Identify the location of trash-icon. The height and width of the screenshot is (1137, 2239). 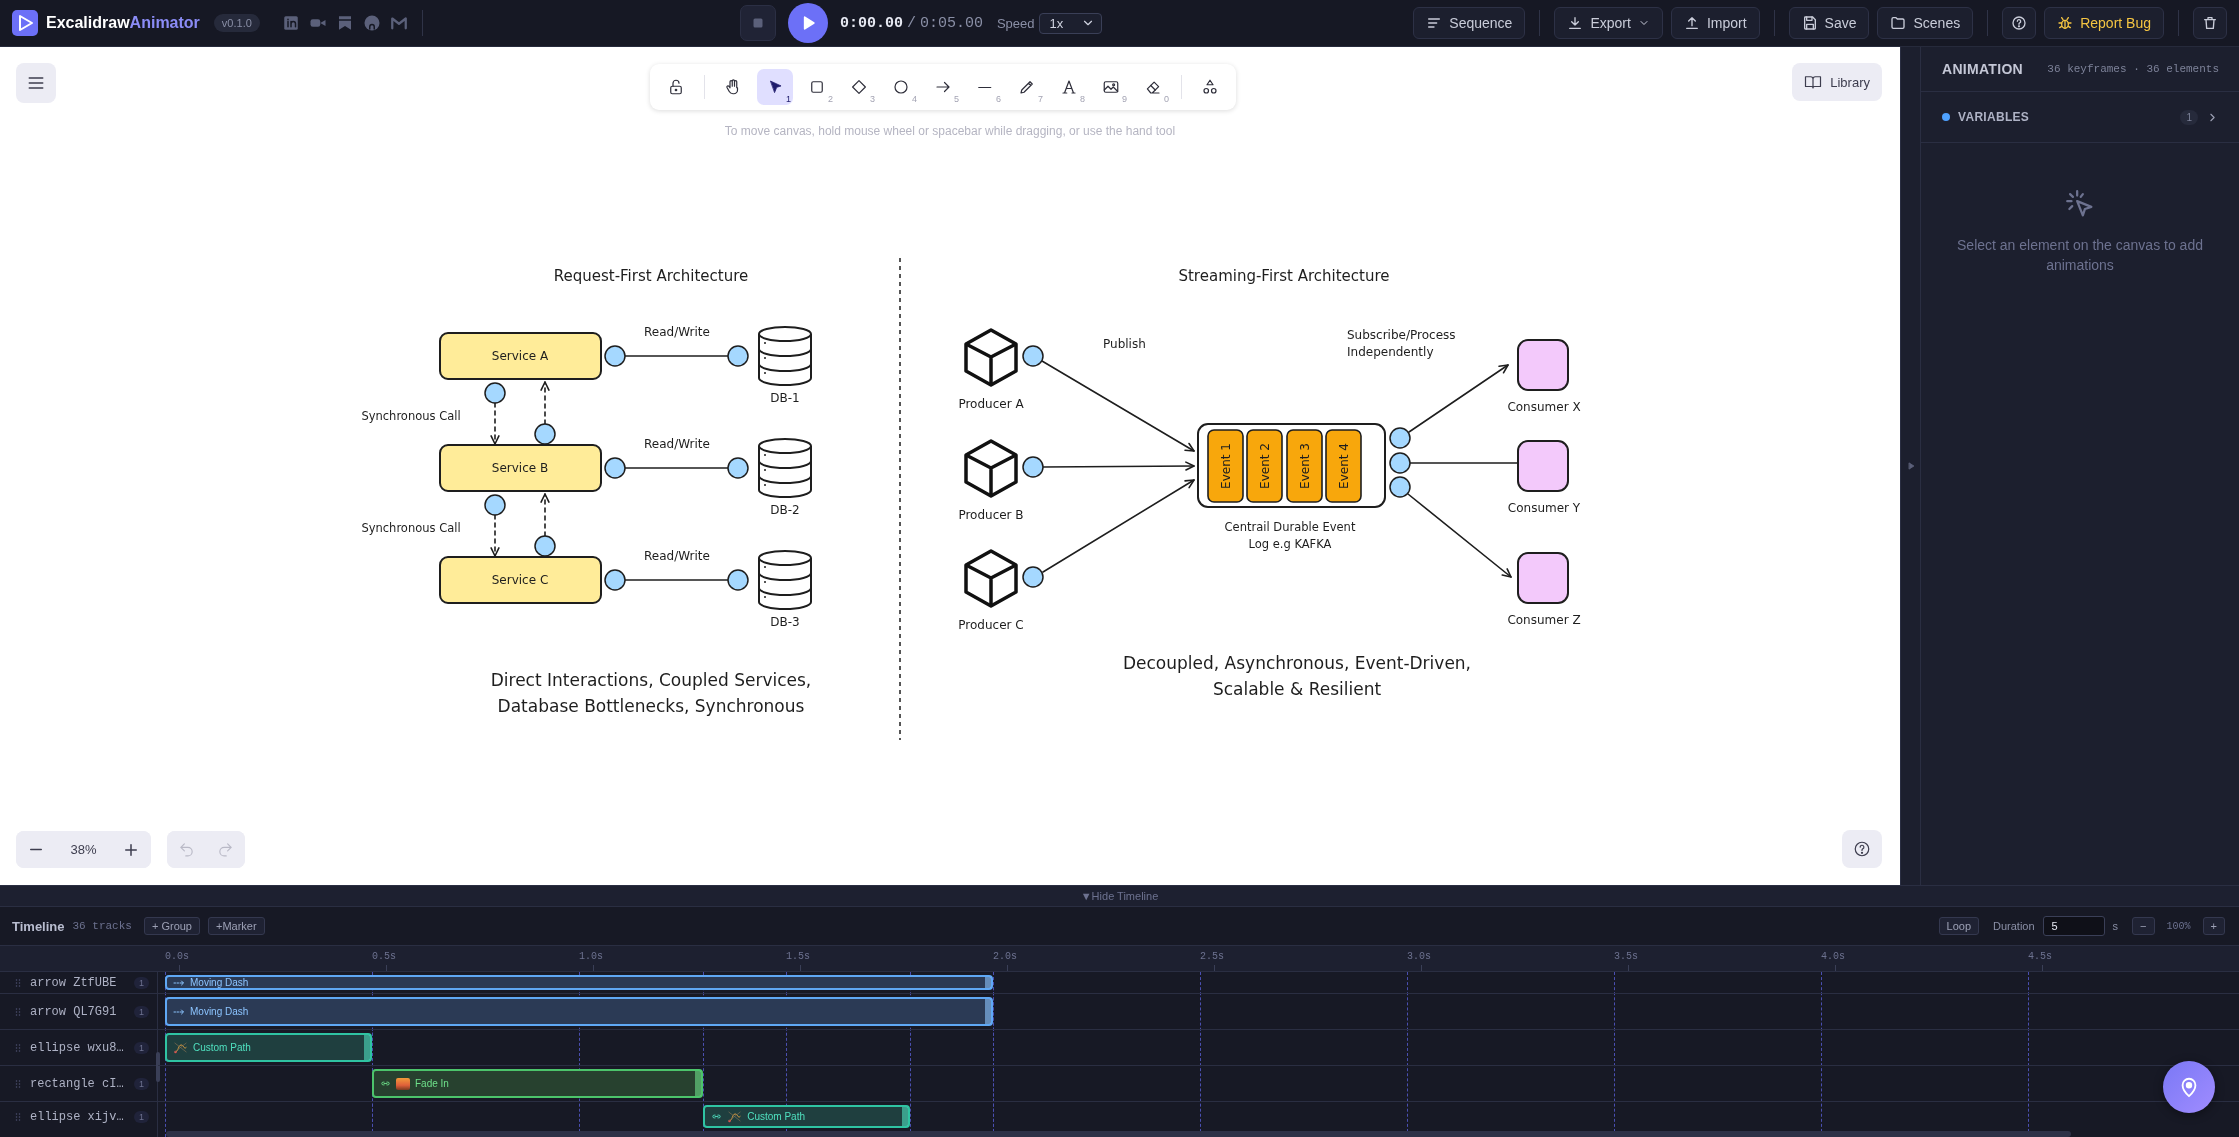
(2210, 23).